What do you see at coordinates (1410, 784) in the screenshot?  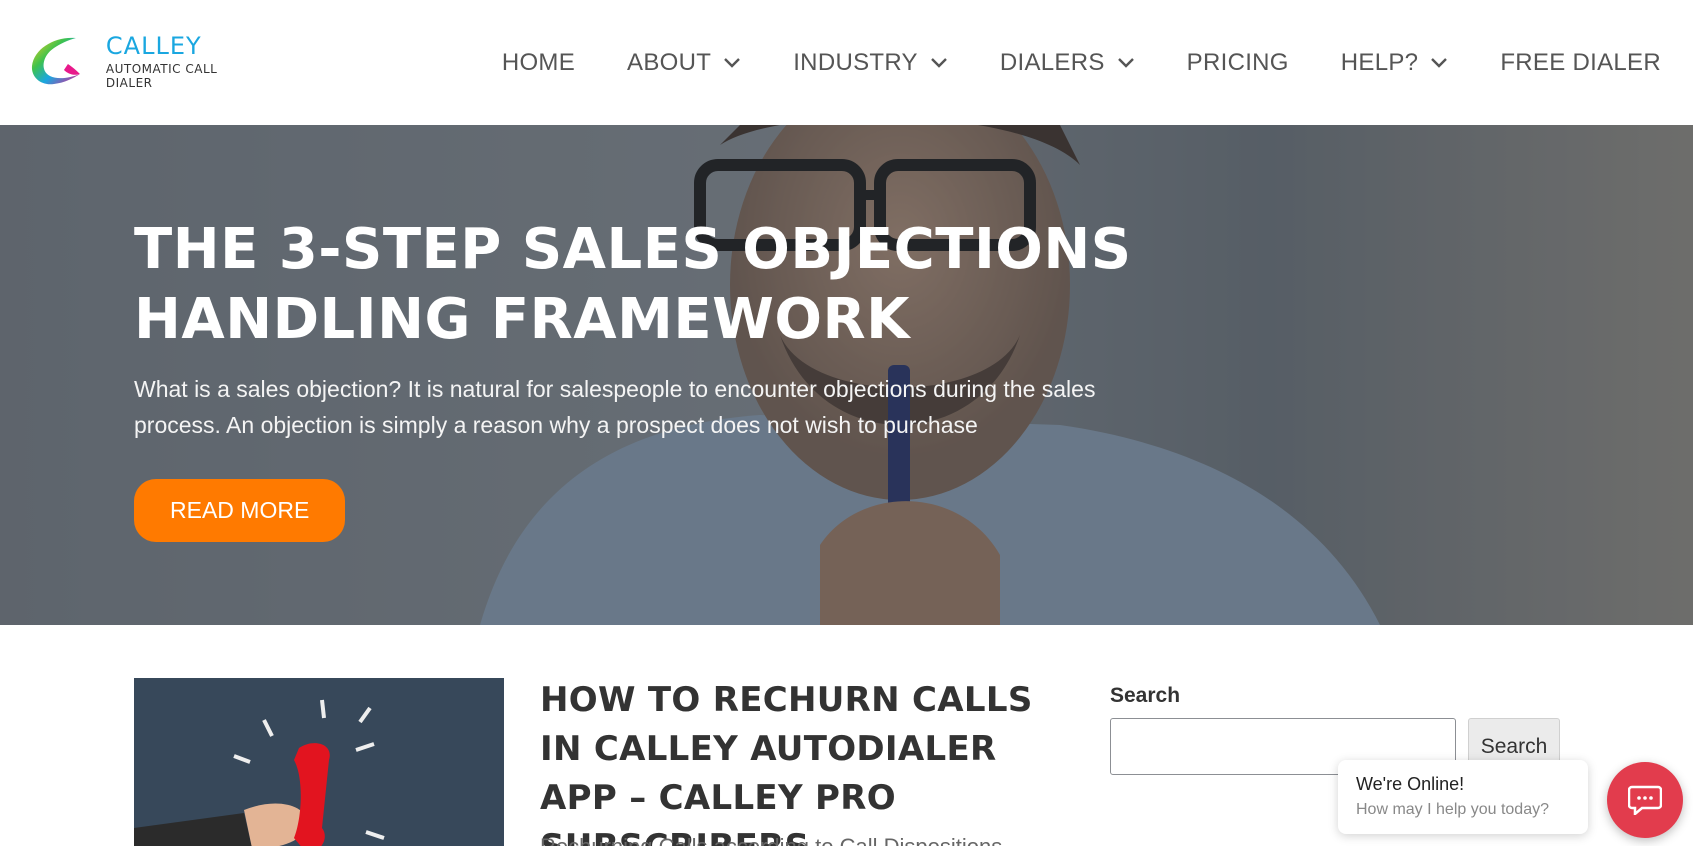 I see `chat-title: We're Online!` at bounding box center [1410, 784].